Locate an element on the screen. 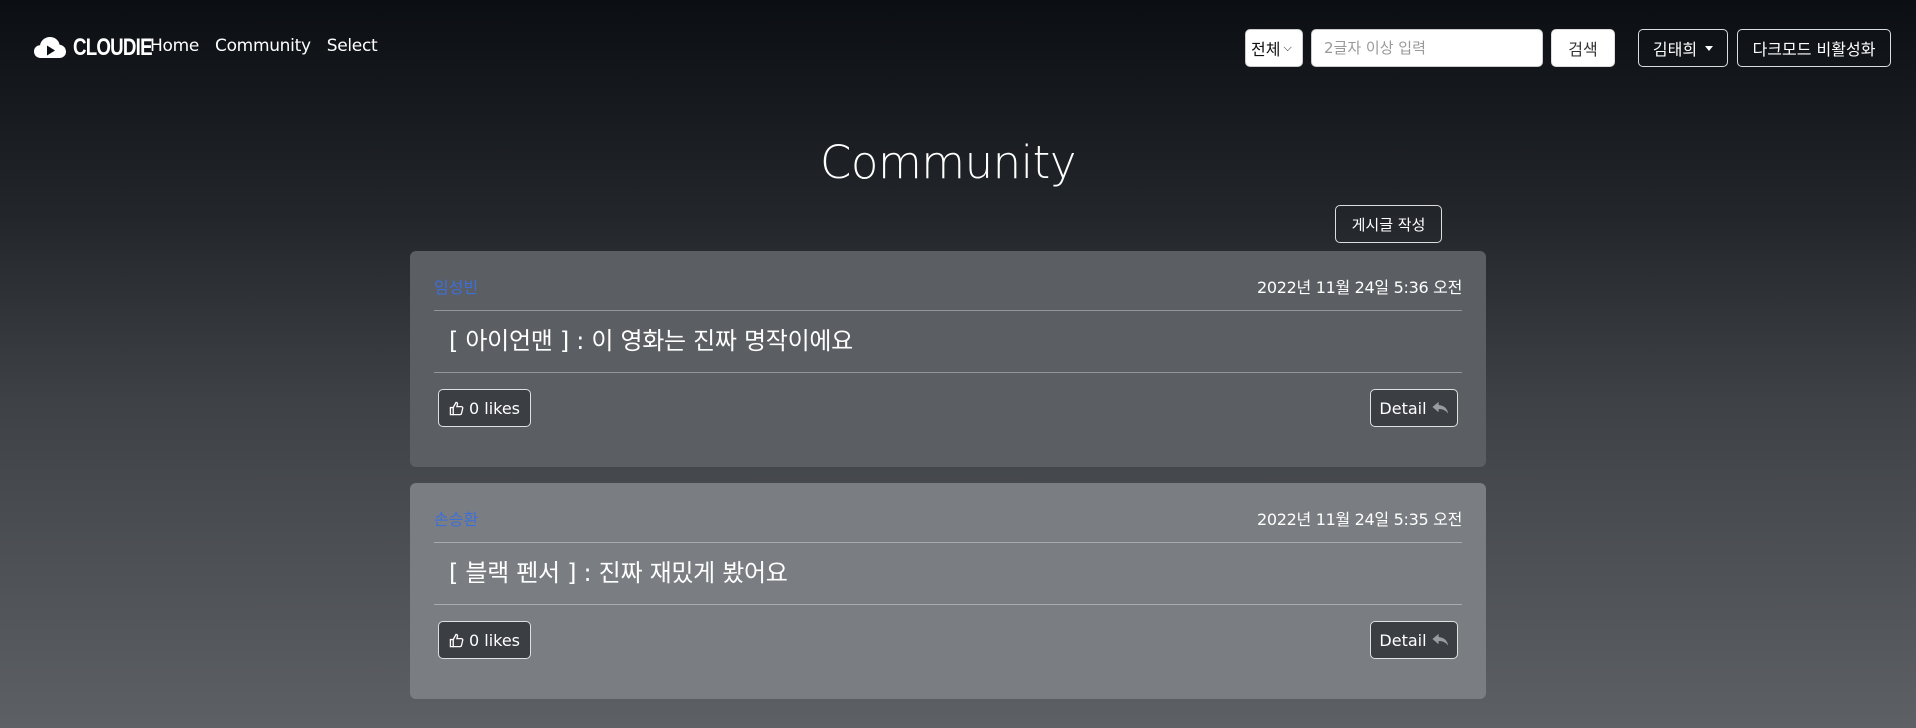  user-dropdown-button: 김태희 is located at coordinates (1683, 48).